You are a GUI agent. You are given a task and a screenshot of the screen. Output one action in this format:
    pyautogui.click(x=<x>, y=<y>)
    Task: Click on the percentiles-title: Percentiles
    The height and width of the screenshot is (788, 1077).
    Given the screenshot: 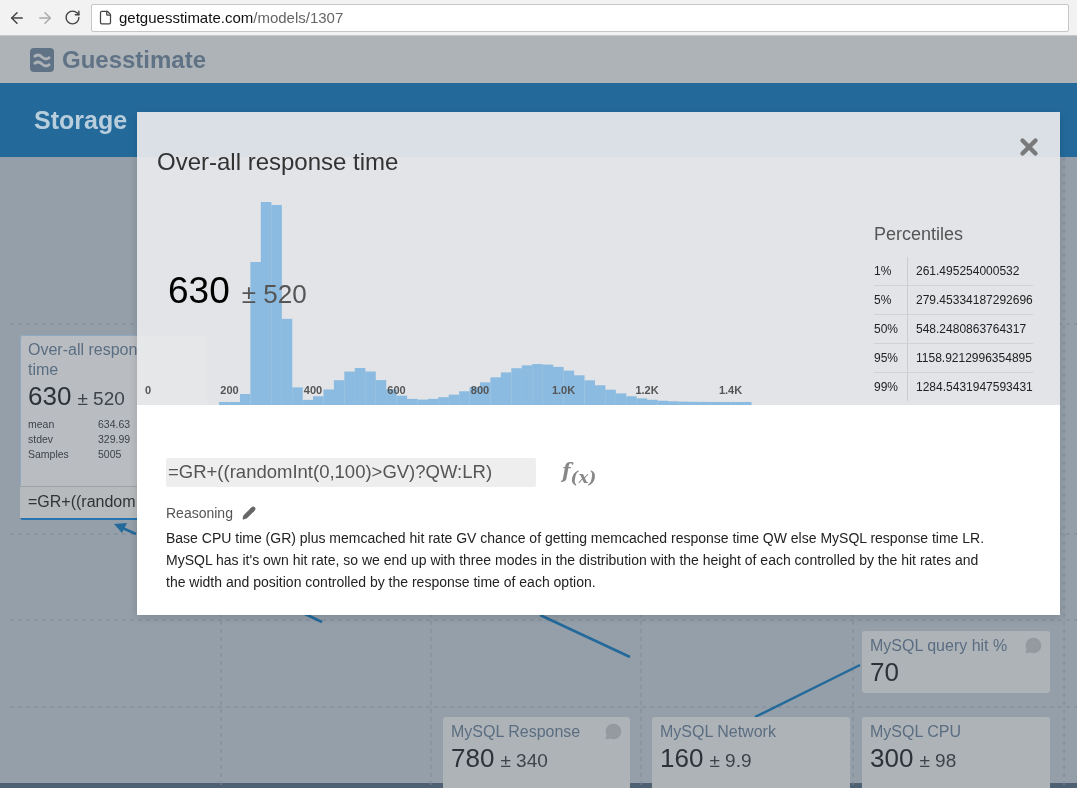 What is the action you would take?
    pyautogui.click(x=919, y=234)
    